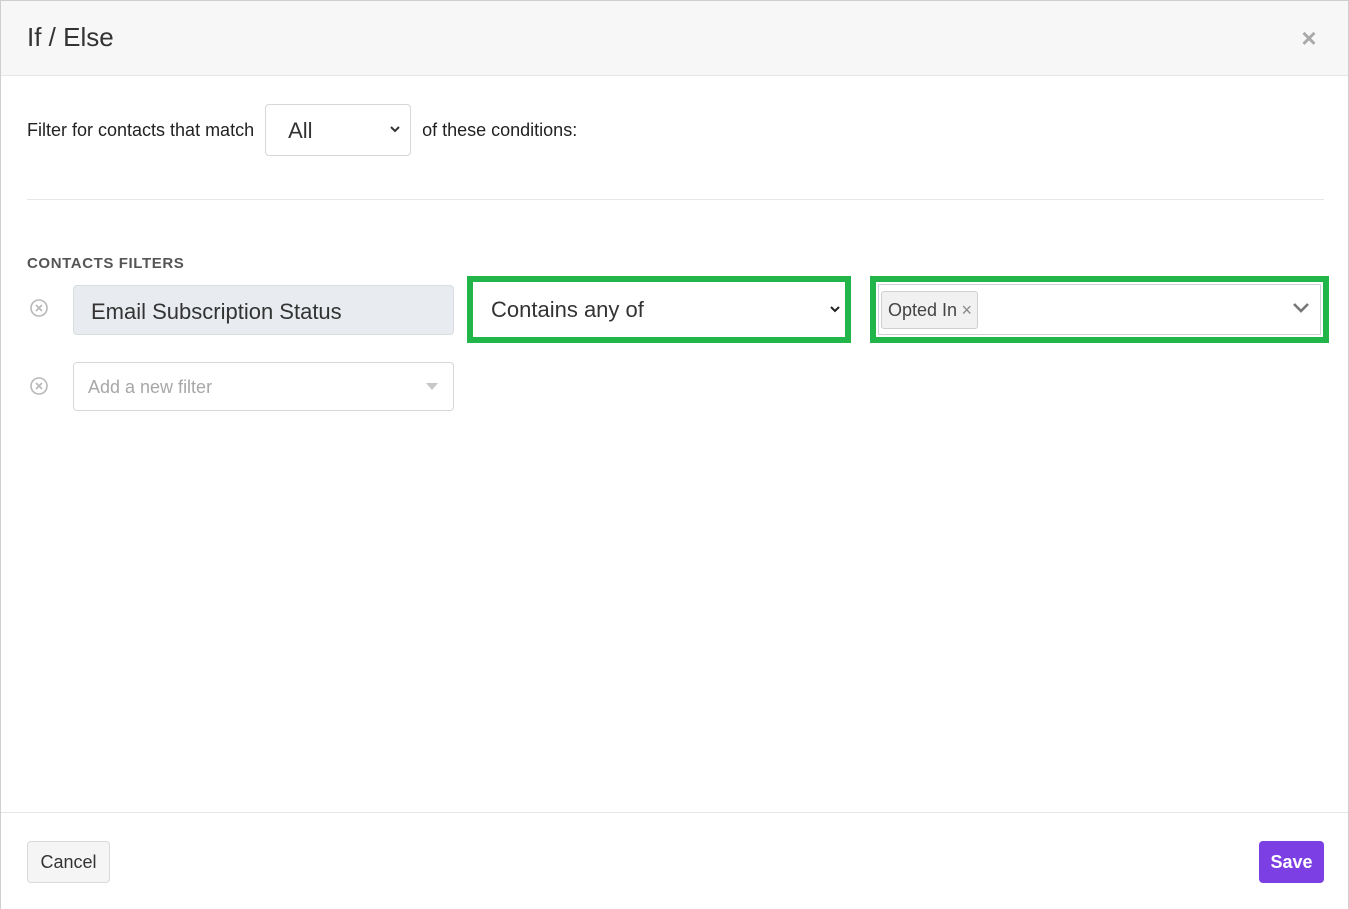  I want to click on save-button: Save, so click(1291, 862).